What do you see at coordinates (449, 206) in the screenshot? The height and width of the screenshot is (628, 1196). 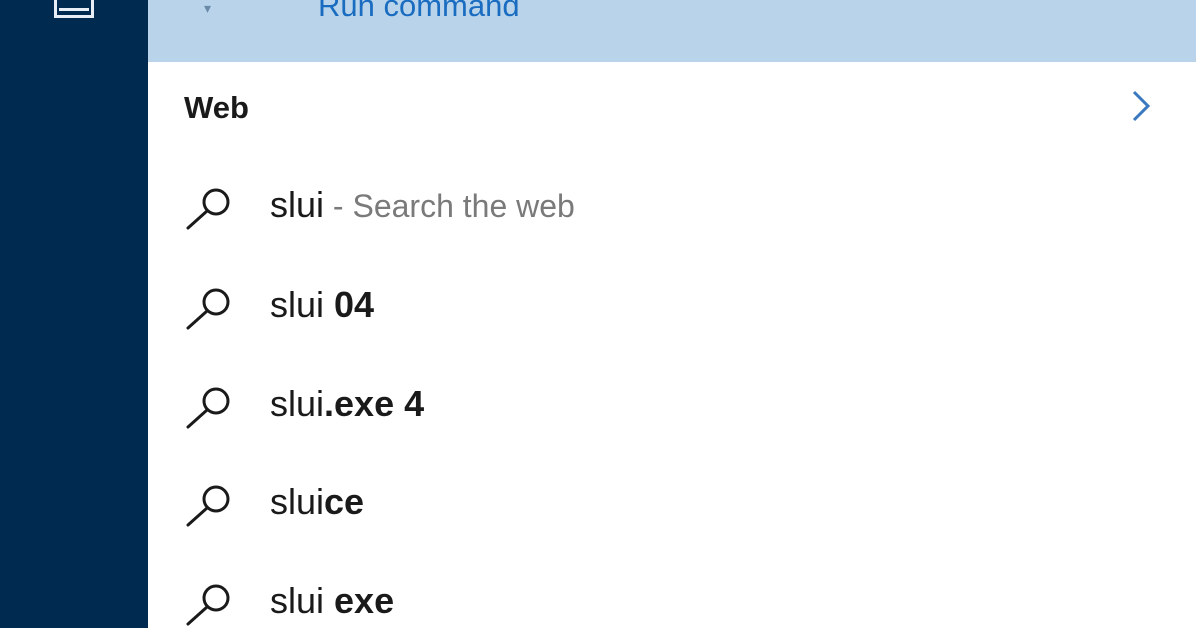 I see `result-suffix: - Search the web` at bounding box center [449, 206].